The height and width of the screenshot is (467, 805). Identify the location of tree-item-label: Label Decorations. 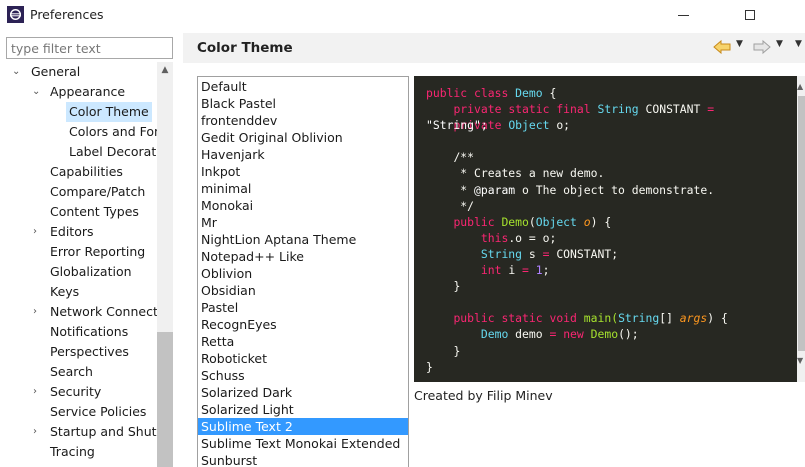
(113, 151).